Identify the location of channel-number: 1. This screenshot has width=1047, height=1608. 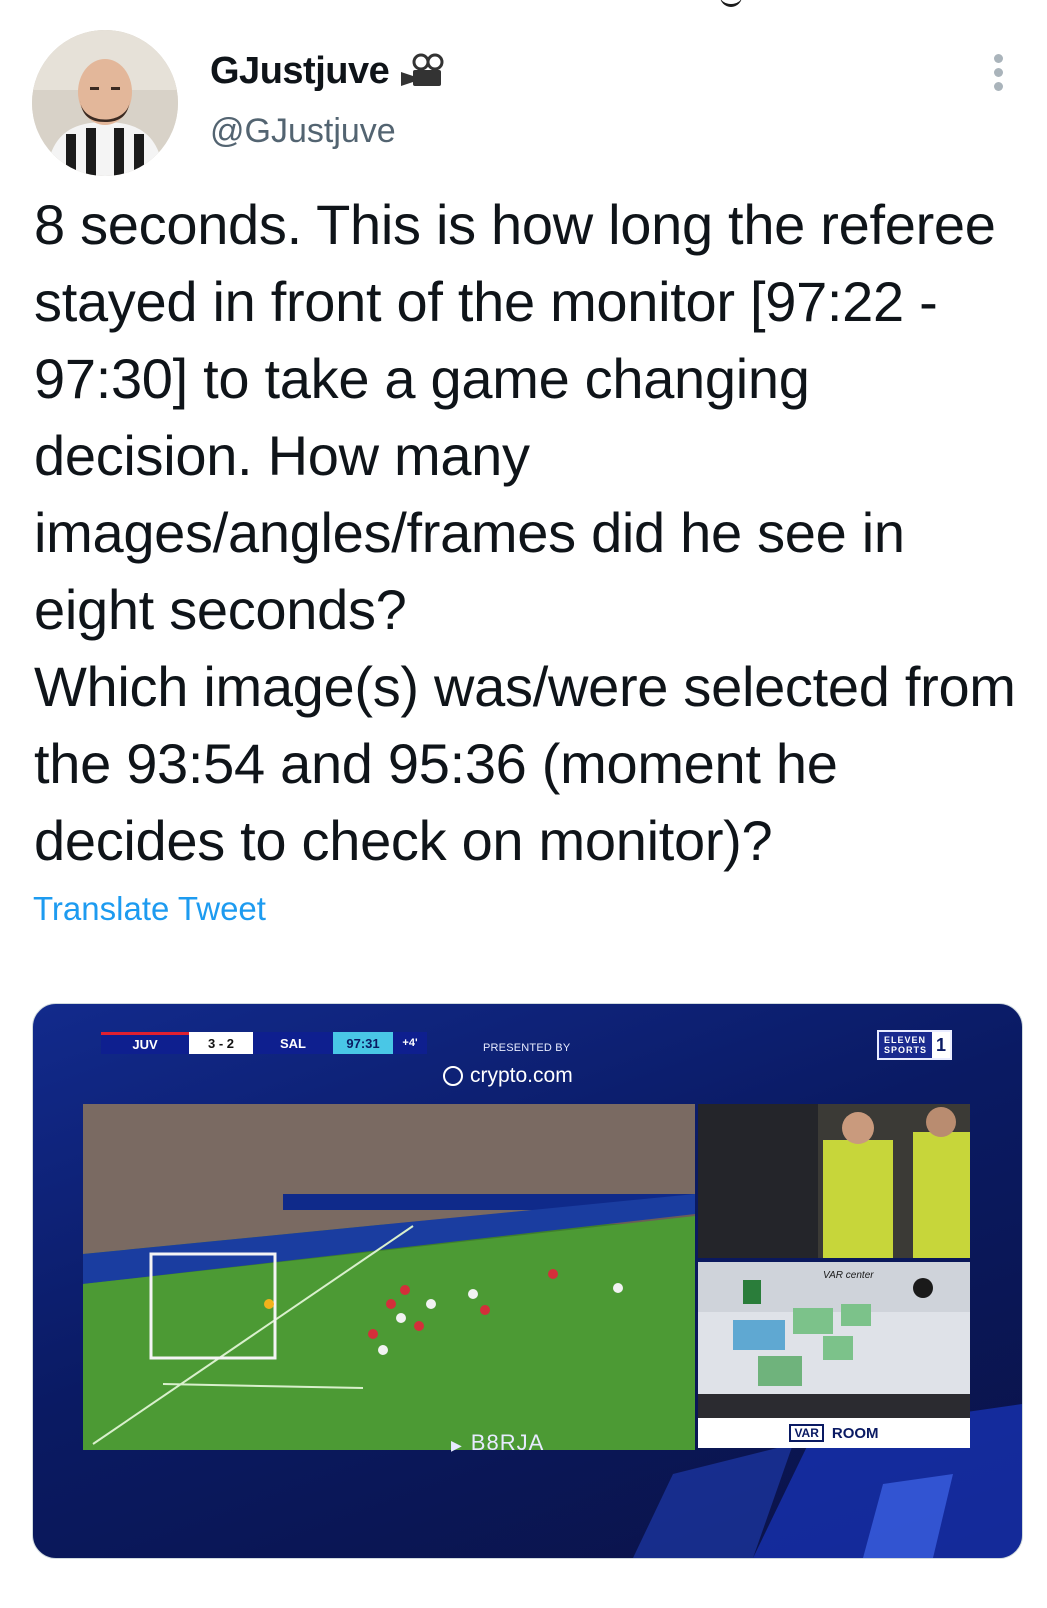
(941, 1045).